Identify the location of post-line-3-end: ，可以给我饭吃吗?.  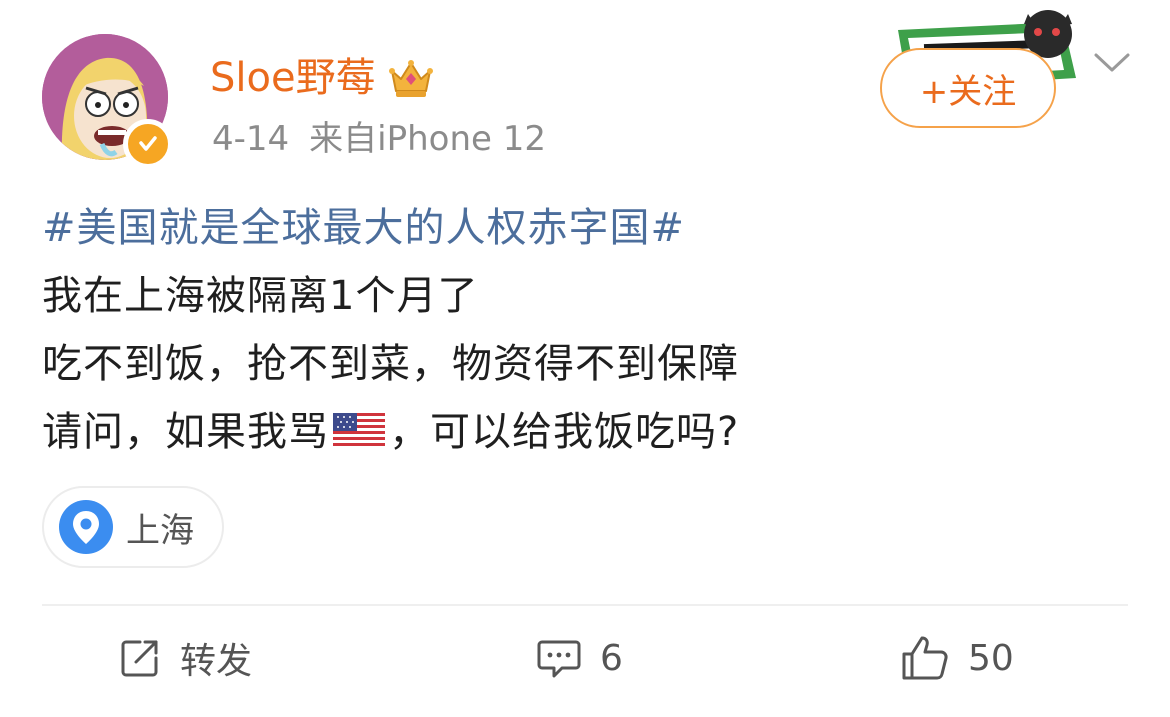
(564, 432).